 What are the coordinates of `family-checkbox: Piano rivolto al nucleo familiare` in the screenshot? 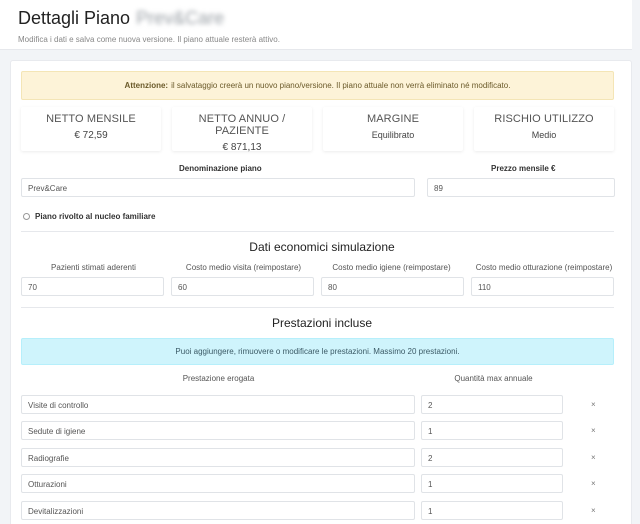 It's located at (89, 216).